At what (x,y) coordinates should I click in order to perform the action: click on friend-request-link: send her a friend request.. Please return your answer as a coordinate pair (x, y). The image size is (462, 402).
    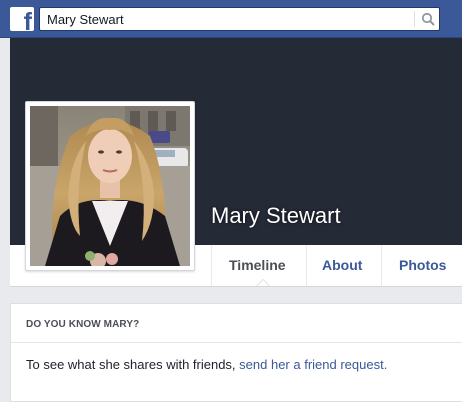
    Looking at the image, I should click on (313, 364).